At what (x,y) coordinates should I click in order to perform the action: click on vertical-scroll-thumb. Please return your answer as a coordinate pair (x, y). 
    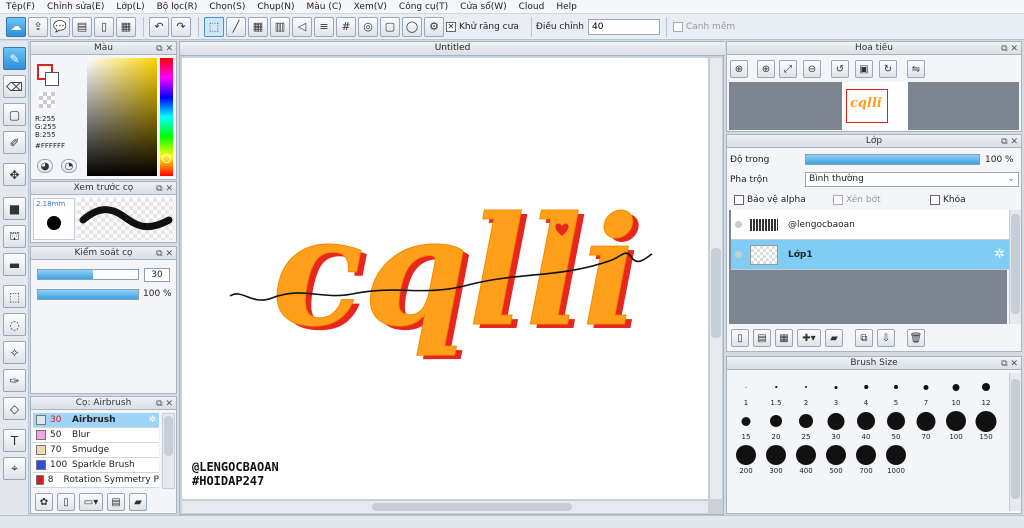
    Looking at the image, I should click on (716, 293).